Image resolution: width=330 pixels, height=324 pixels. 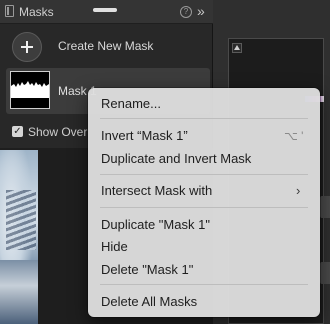 I want to click on panel-sidebar-icon, so click(x=9, y=11).